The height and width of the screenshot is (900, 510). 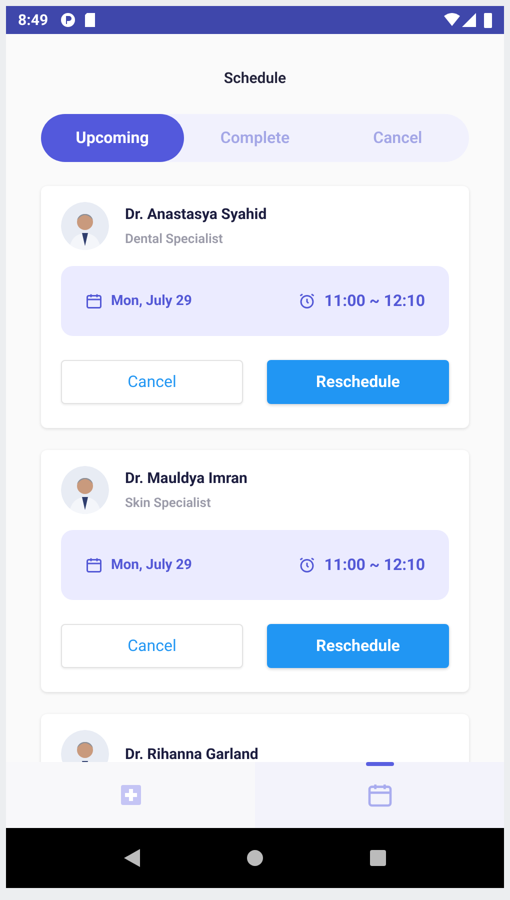 I want to click on status-time: 8:49, so click(x=33, y=20).